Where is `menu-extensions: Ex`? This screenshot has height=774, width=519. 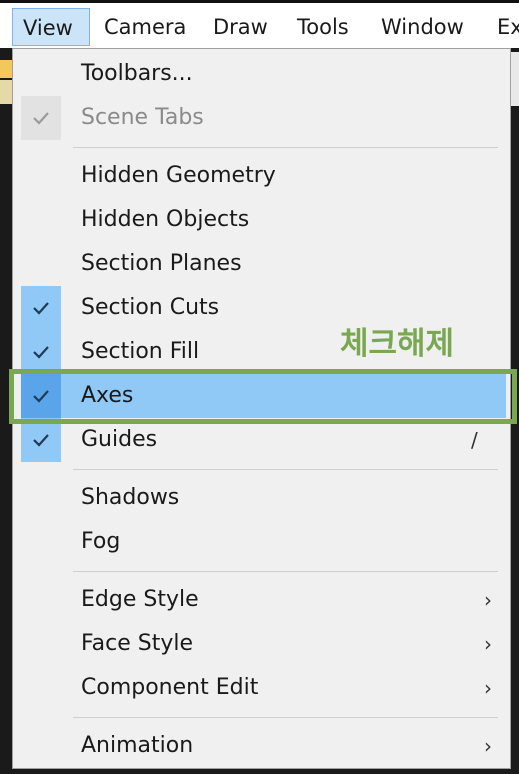 menu-extensions: Ex is located at coordinates (508, 27).